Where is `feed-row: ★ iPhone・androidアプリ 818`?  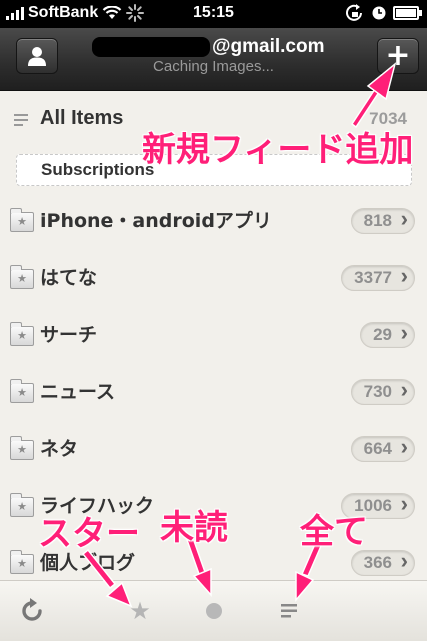
feed-row: ★ iPhone・androidアプリ 818 is located at coordinates (213, 220).